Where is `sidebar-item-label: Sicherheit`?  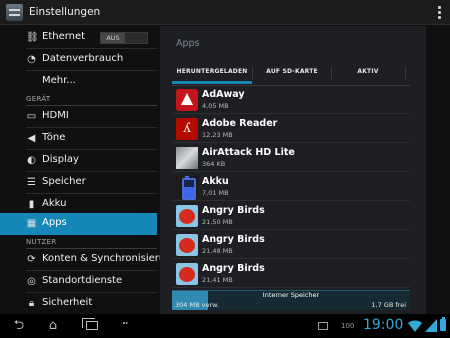 sidebar-item-label: Sicherheit is located at coordinates (67, 302).